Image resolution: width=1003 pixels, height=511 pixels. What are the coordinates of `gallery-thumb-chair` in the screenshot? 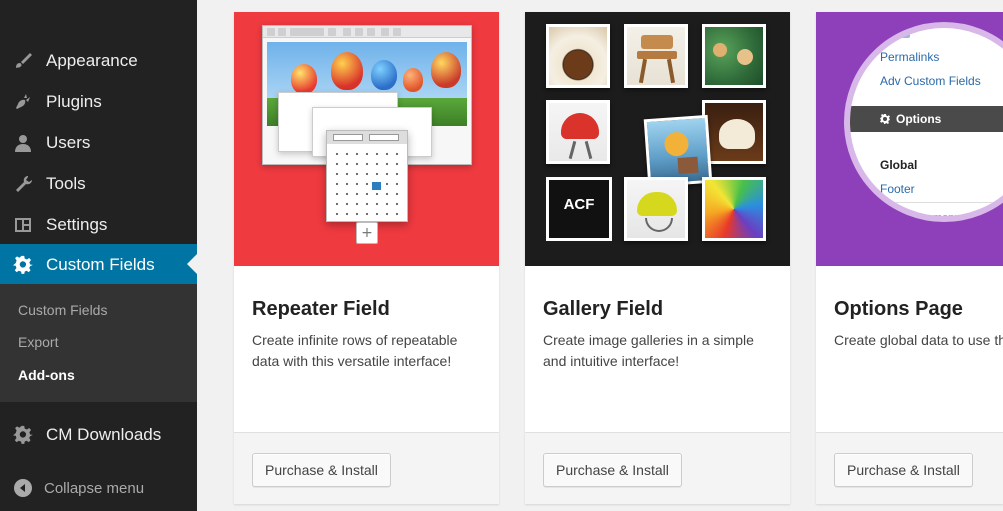 It's located at (656, 56).